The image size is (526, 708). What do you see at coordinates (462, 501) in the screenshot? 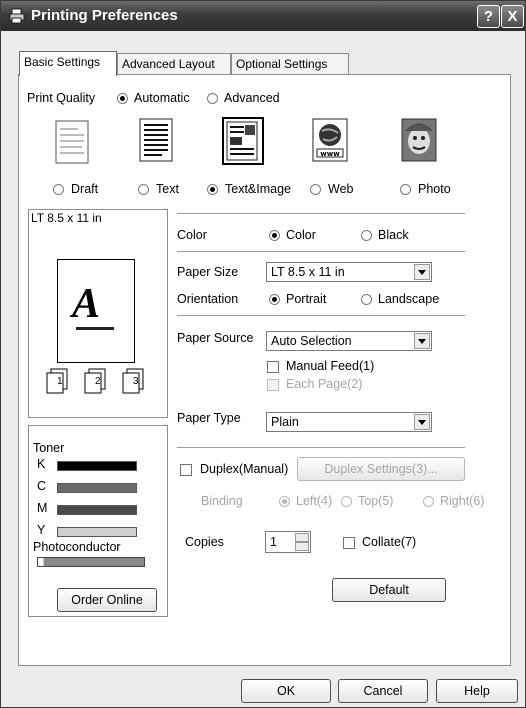
I see `binding-right-label: Right(6)` at bounding box center [462, 501].